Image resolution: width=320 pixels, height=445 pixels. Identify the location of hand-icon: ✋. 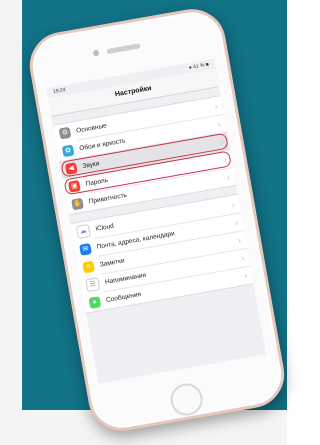
(77, 203).